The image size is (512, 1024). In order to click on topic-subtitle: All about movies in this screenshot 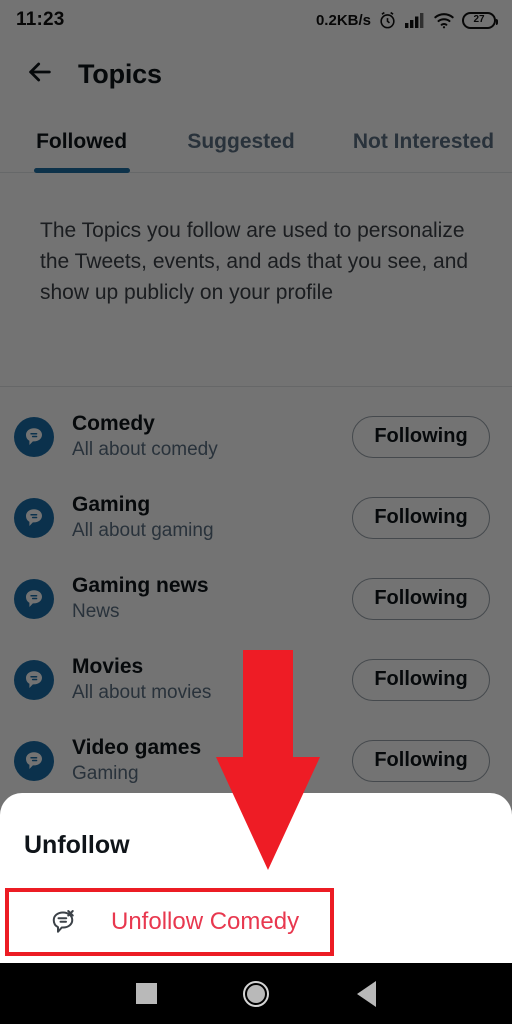, I will do `click(142, 692)`.